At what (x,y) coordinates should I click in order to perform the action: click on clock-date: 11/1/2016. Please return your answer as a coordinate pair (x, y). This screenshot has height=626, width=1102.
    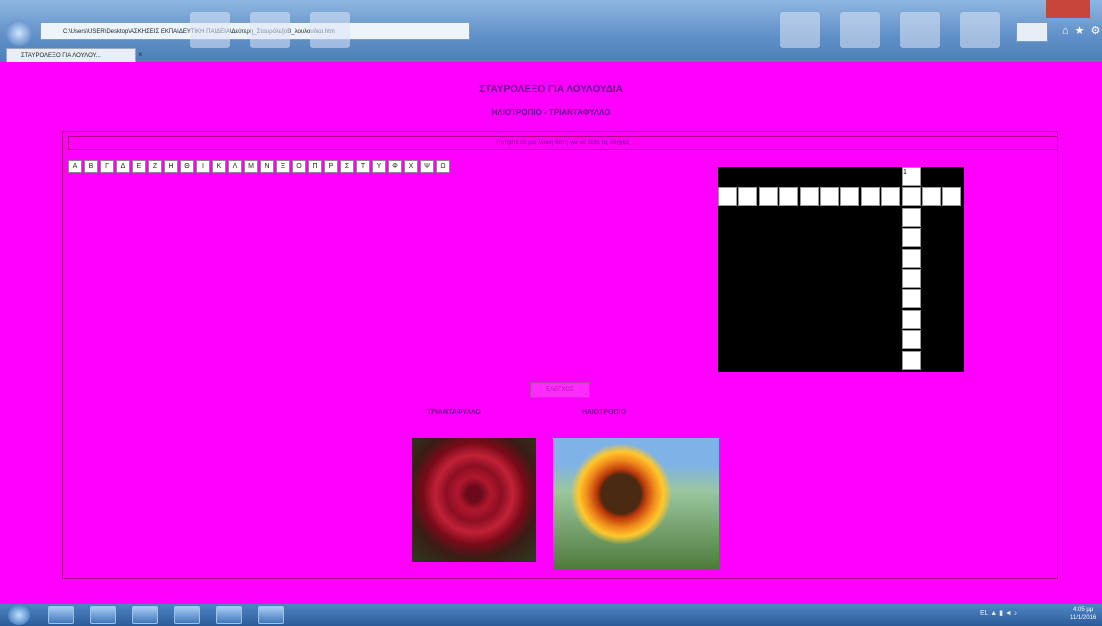
    Looking at the image, I should click on (1083, 618).